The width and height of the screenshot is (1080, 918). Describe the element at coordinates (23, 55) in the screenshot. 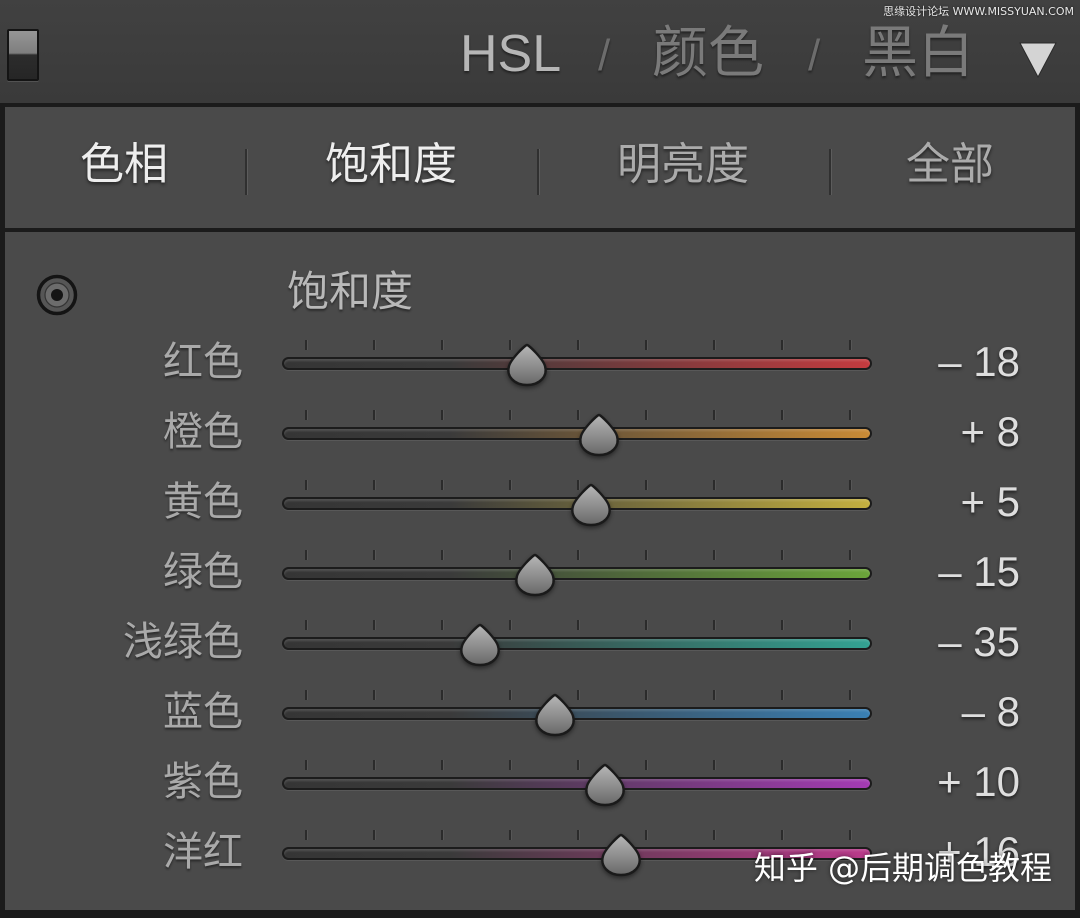

I see `panel-toggle-icon` at that location.